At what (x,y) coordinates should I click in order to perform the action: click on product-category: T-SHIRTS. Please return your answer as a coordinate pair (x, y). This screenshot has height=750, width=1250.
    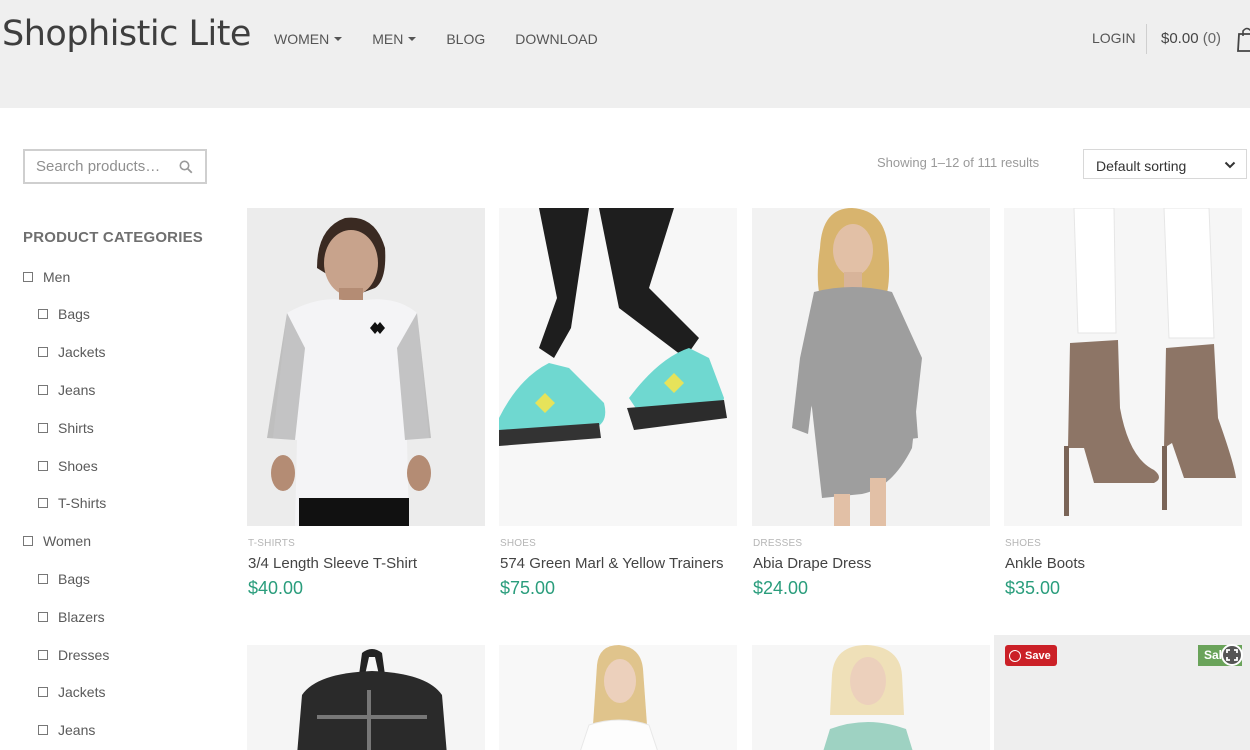
    Looking at the image, I should click on (271, 543).